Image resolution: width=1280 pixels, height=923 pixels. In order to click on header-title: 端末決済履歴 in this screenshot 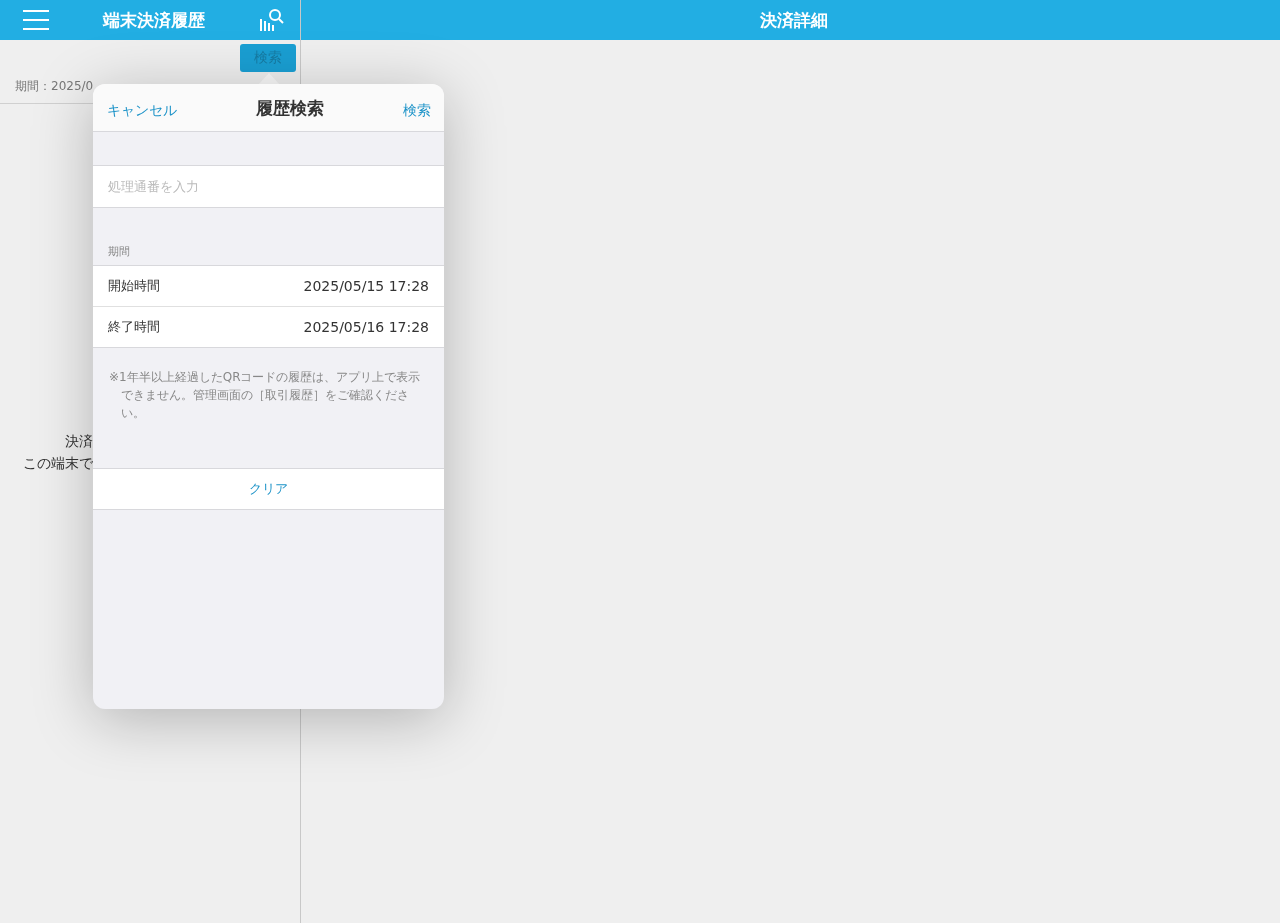, I will do `click(154, 20)`.